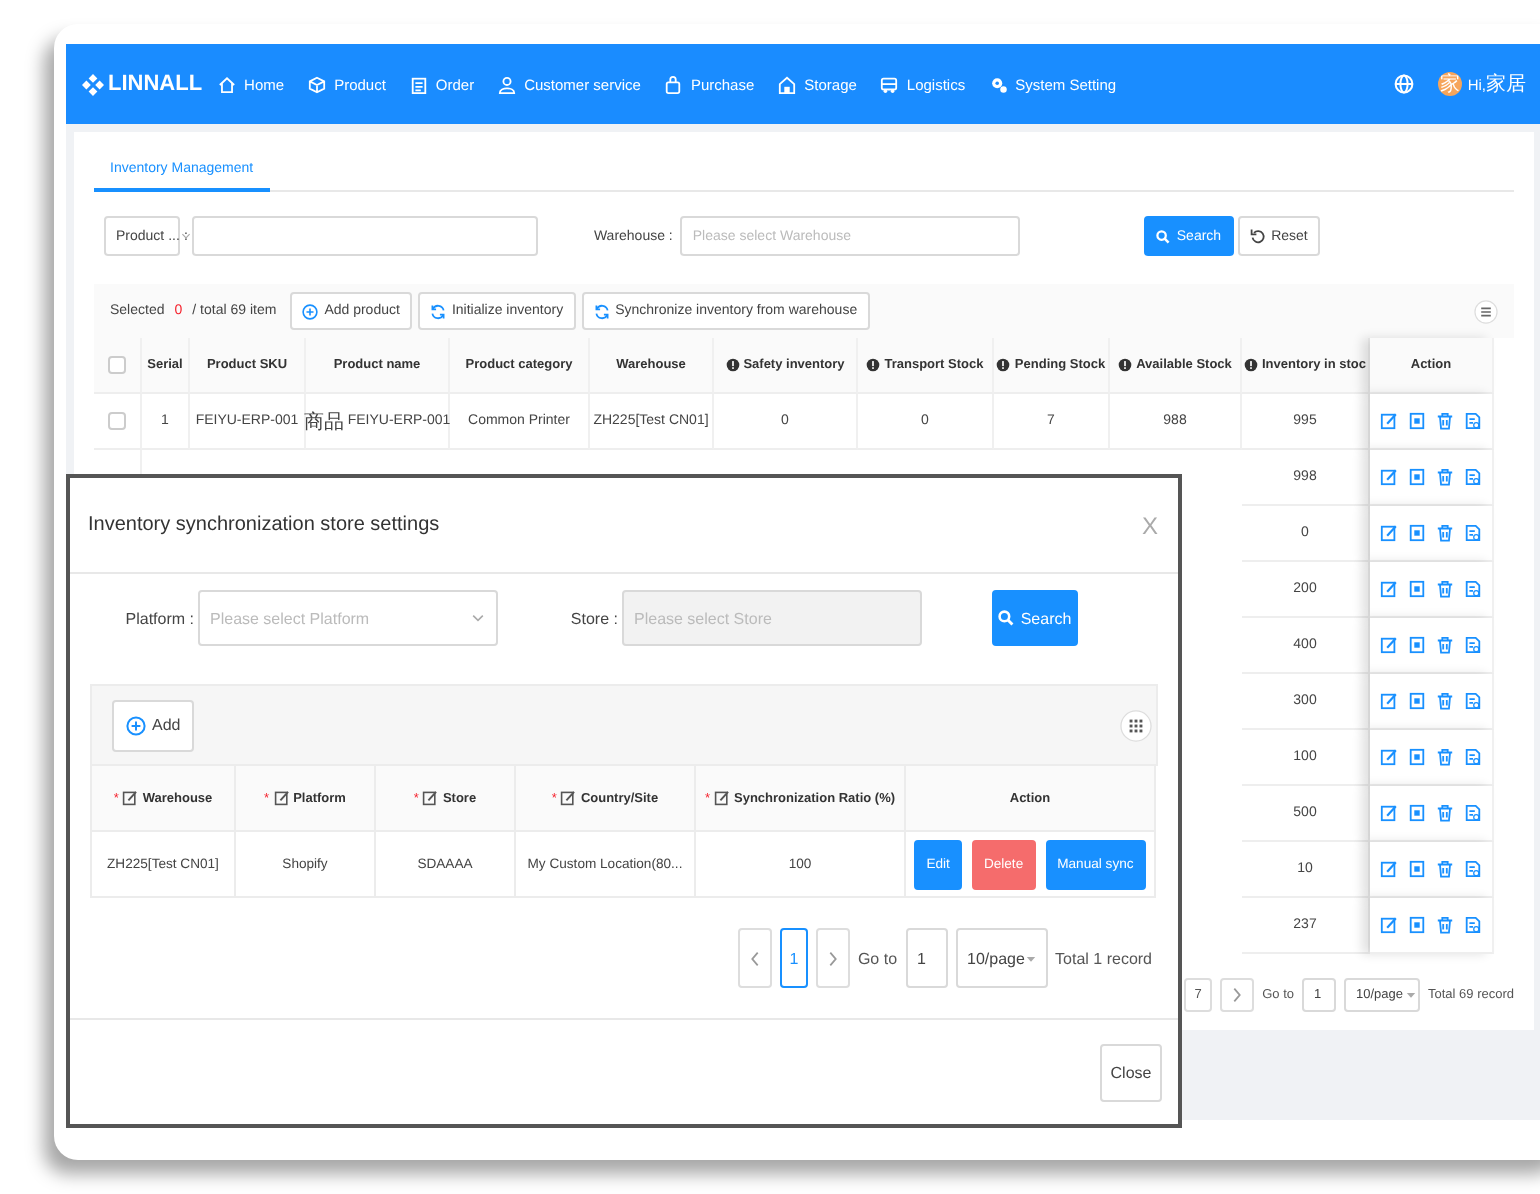 This screenshot has width=1540, height=1194. Describe the element at coordinates (1035, 618) in the screenshot. I see `search-button: Search` at that location.